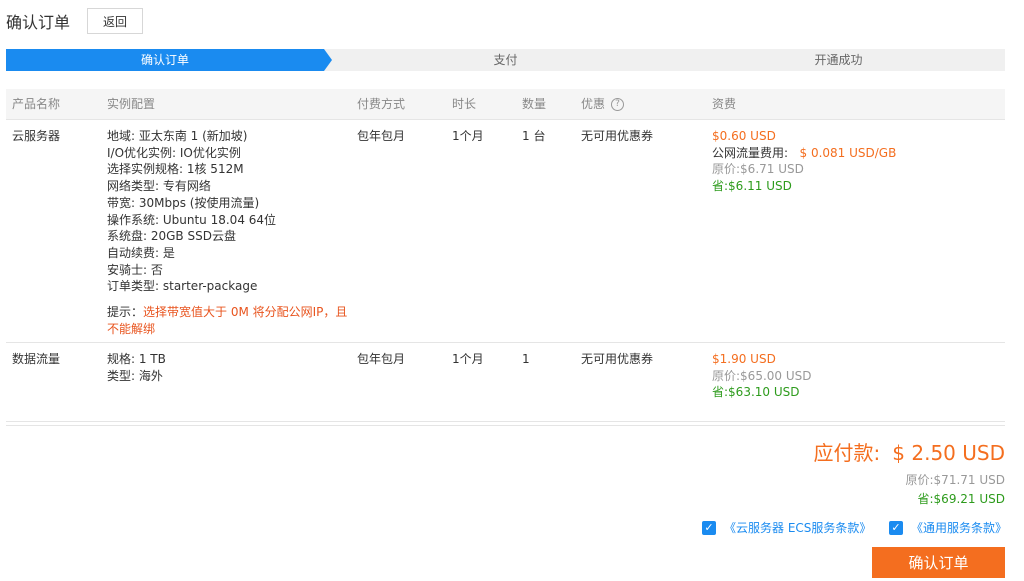  Describe the element at coordinates (36, 136) in the screenshot. I see `product-name: 云服务器` at that location.